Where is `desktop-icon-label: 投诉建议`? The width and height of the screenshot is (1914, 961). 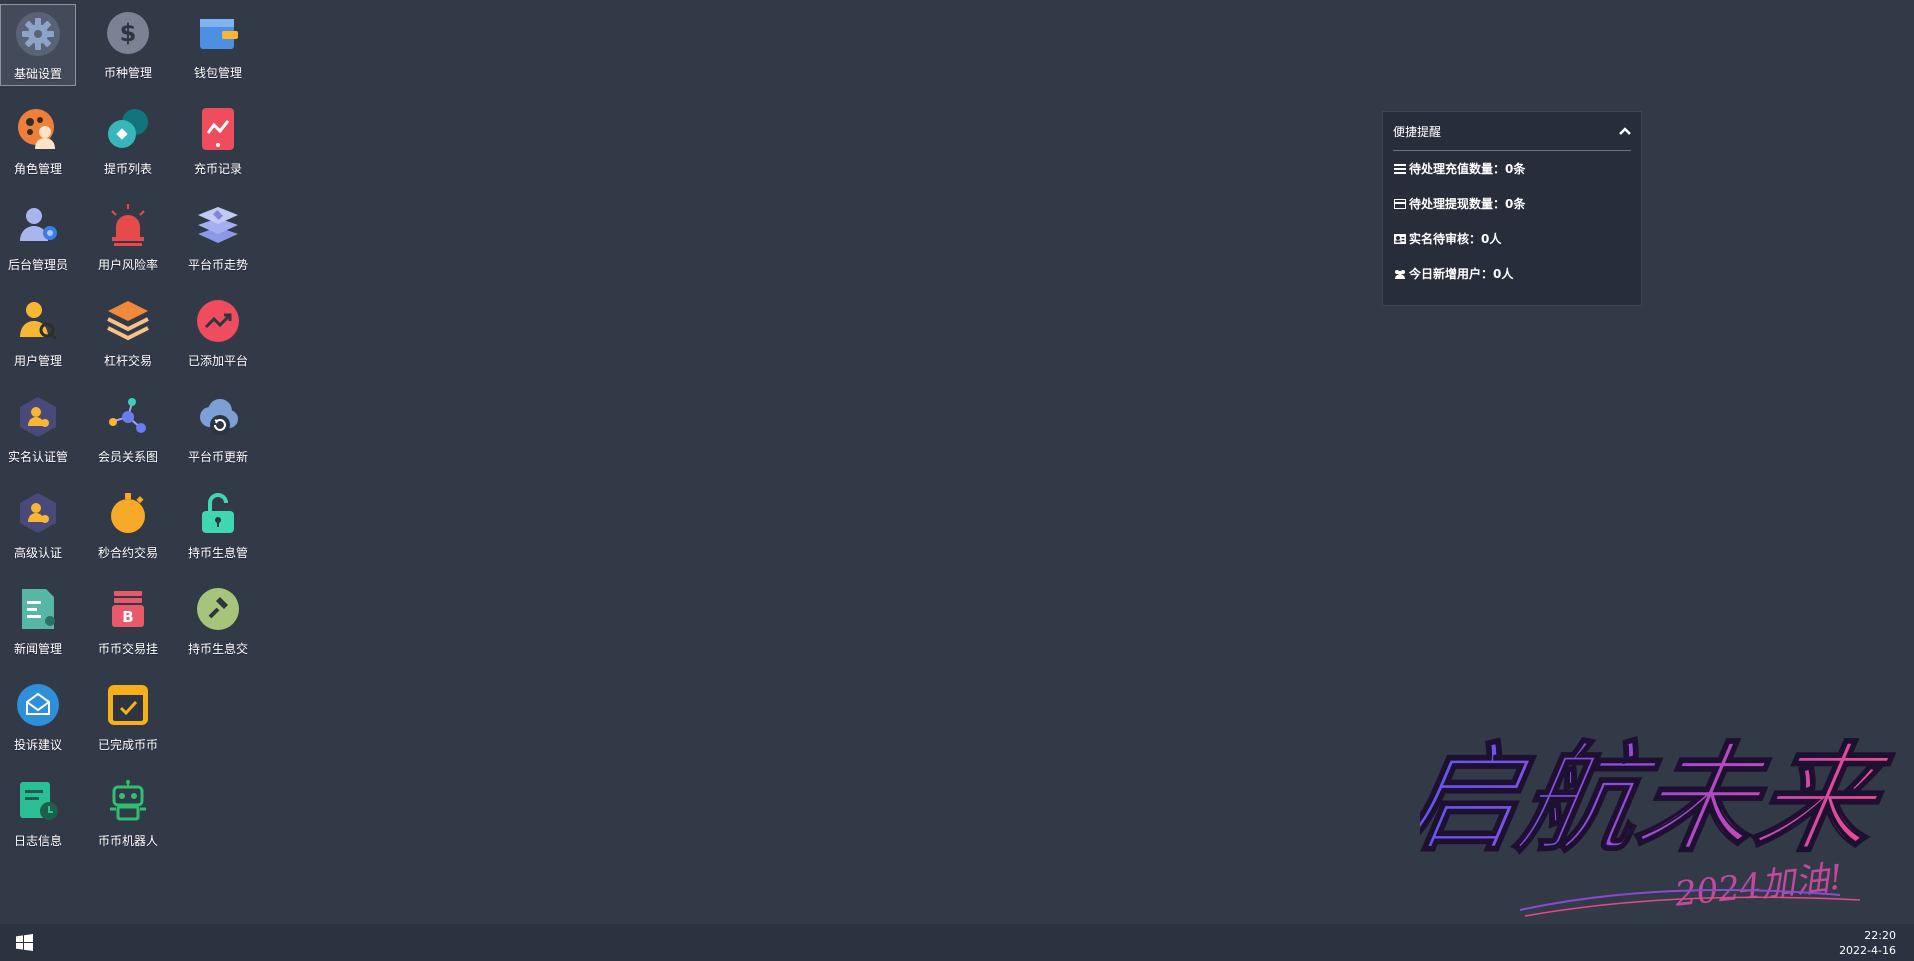 desktop-icon-label: 投诉建议 is located at coordinates (37, 745).